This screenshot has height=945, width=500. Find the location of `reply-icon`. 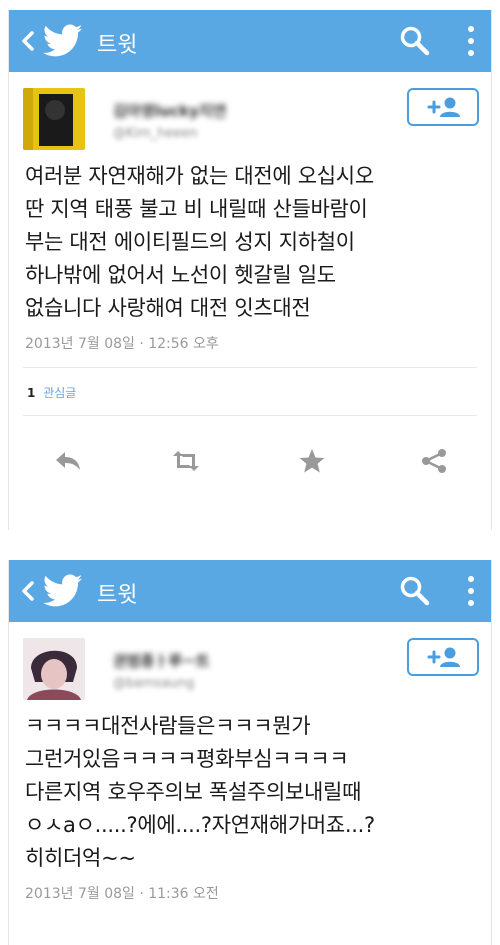

reply-icon is located at coordinates (68, 461).